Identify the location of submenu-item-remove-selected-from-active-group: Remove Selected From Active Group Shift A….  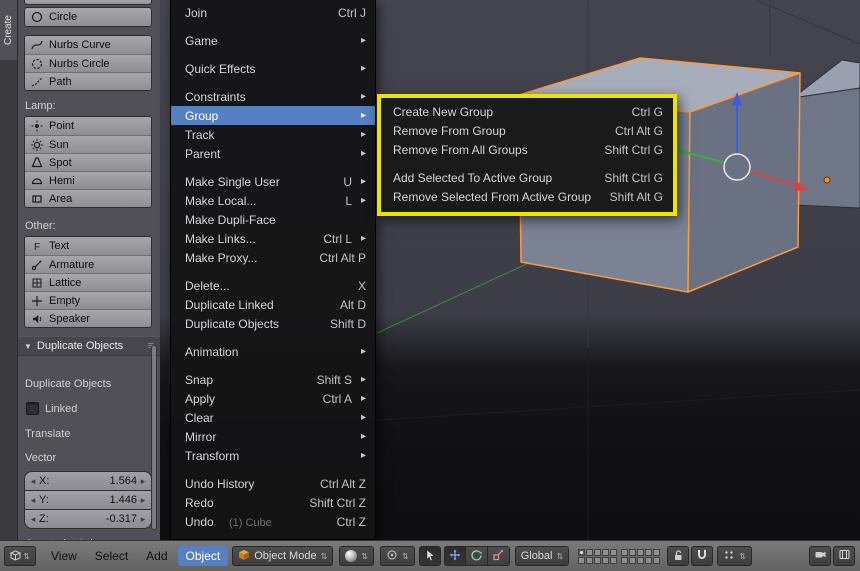
(527, 196).